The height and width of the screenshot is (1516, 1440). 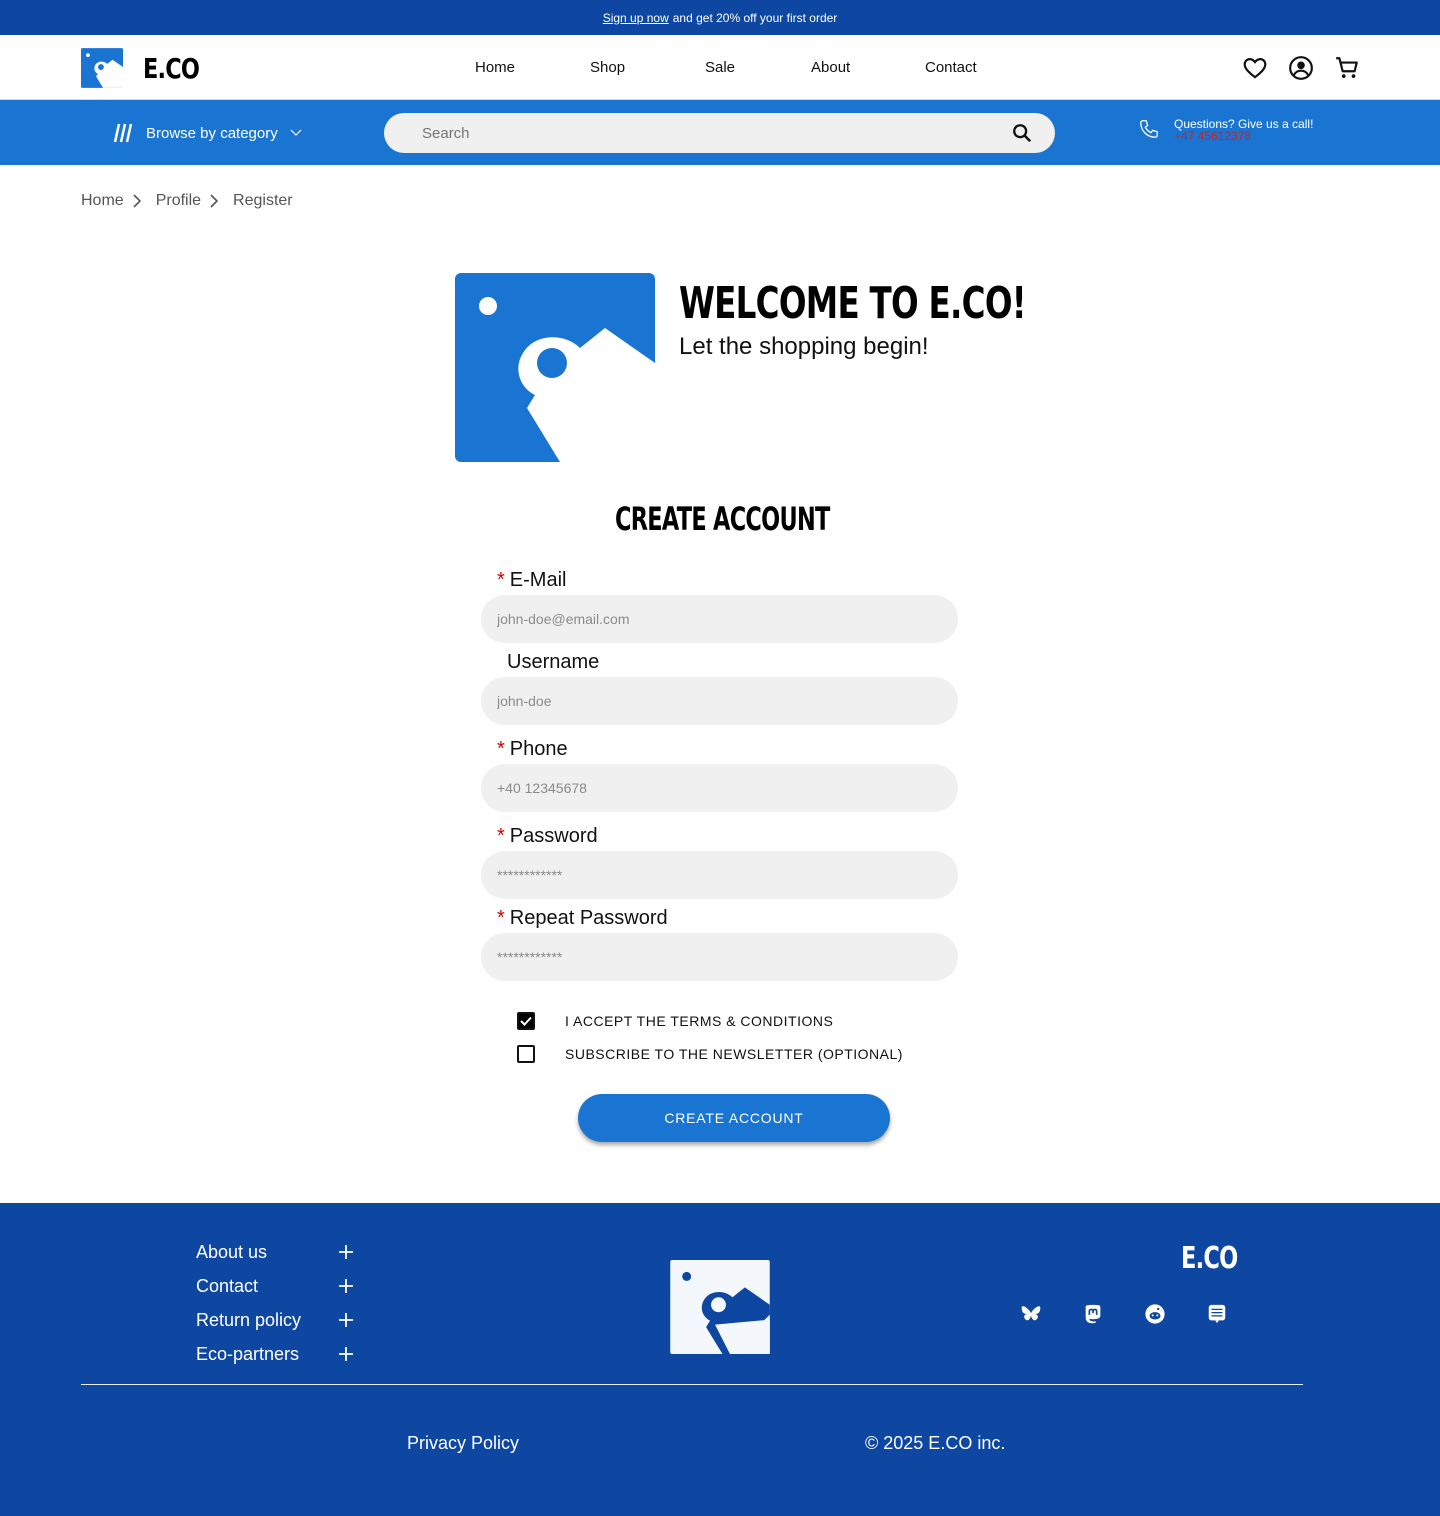 What do you see at coordinates (275, 1286) in the screenshot?
I see `footer-contact: Contact` at bounding box center [275, 1286].